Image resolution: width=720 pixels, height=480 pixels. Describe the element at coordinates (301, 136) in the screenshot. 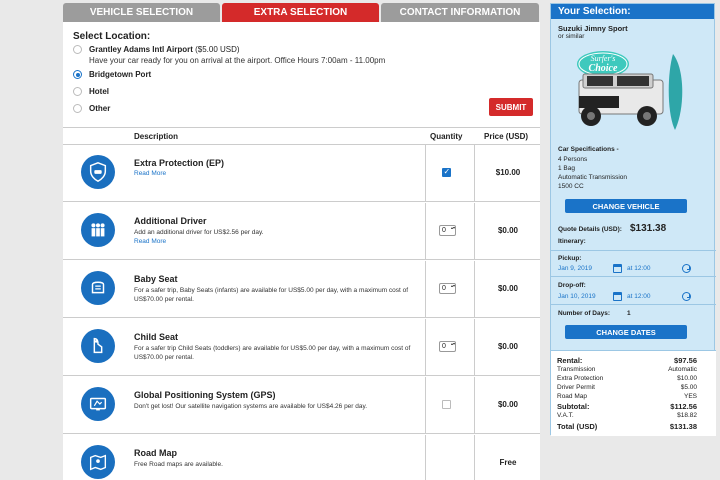

I see `extras-table-header: Description Quantity Price (USD)` at that location.